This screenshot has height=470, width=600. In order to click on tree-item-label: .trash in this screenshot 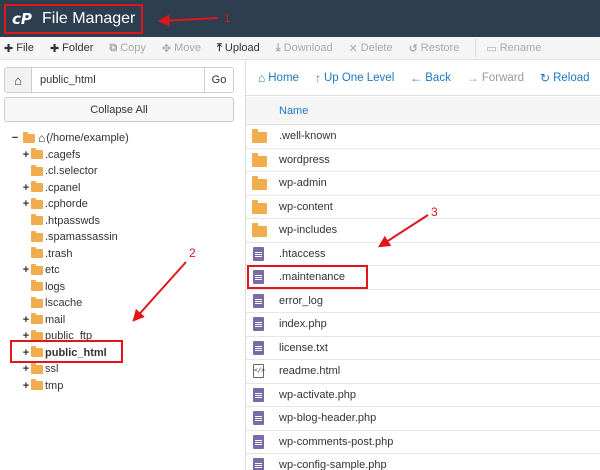, I will do `click(59, 253)`.